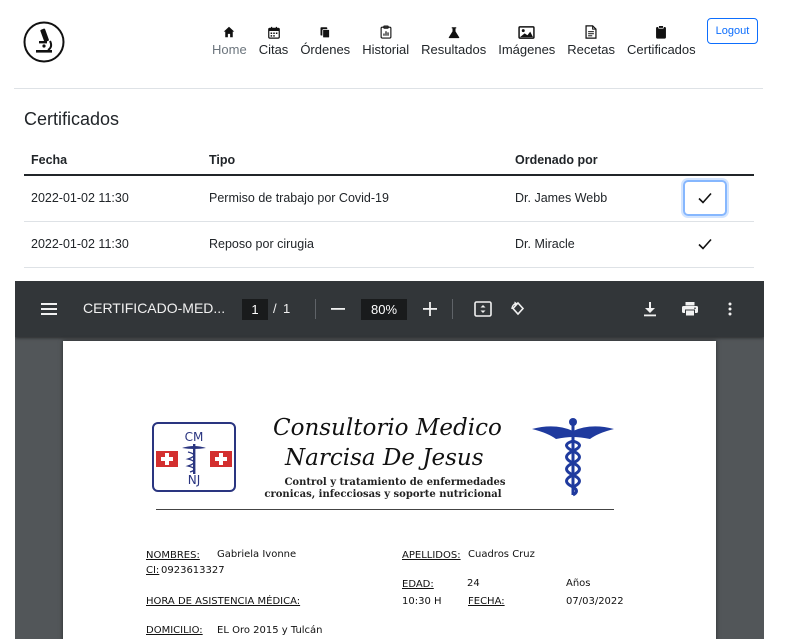  I want to click on label-hora-asistencia: HORA DE ASISTENCIA MÉDICA:, so click(223, 601).